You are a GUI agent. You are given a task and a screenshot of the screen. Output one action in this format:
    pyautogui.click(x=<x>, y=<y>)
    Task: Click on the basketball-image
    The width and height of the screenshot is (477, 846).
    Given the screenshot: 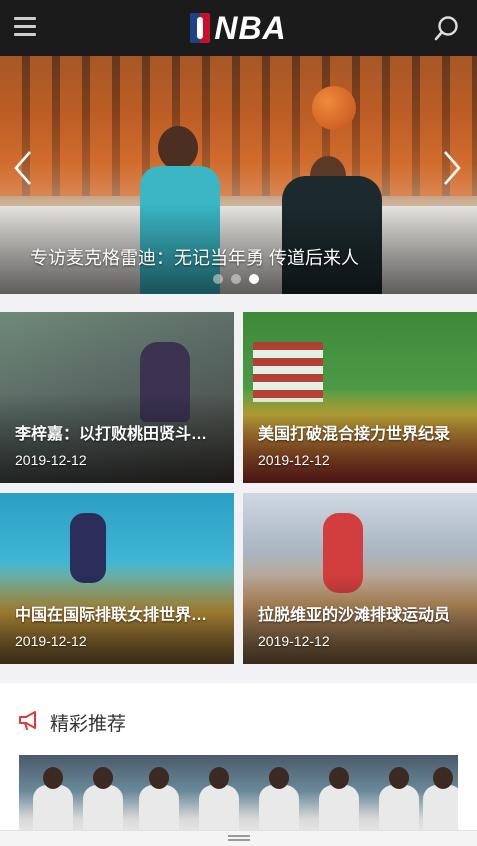 What is the action you would take?
    pyautogui.click(x=334, y=108)
    